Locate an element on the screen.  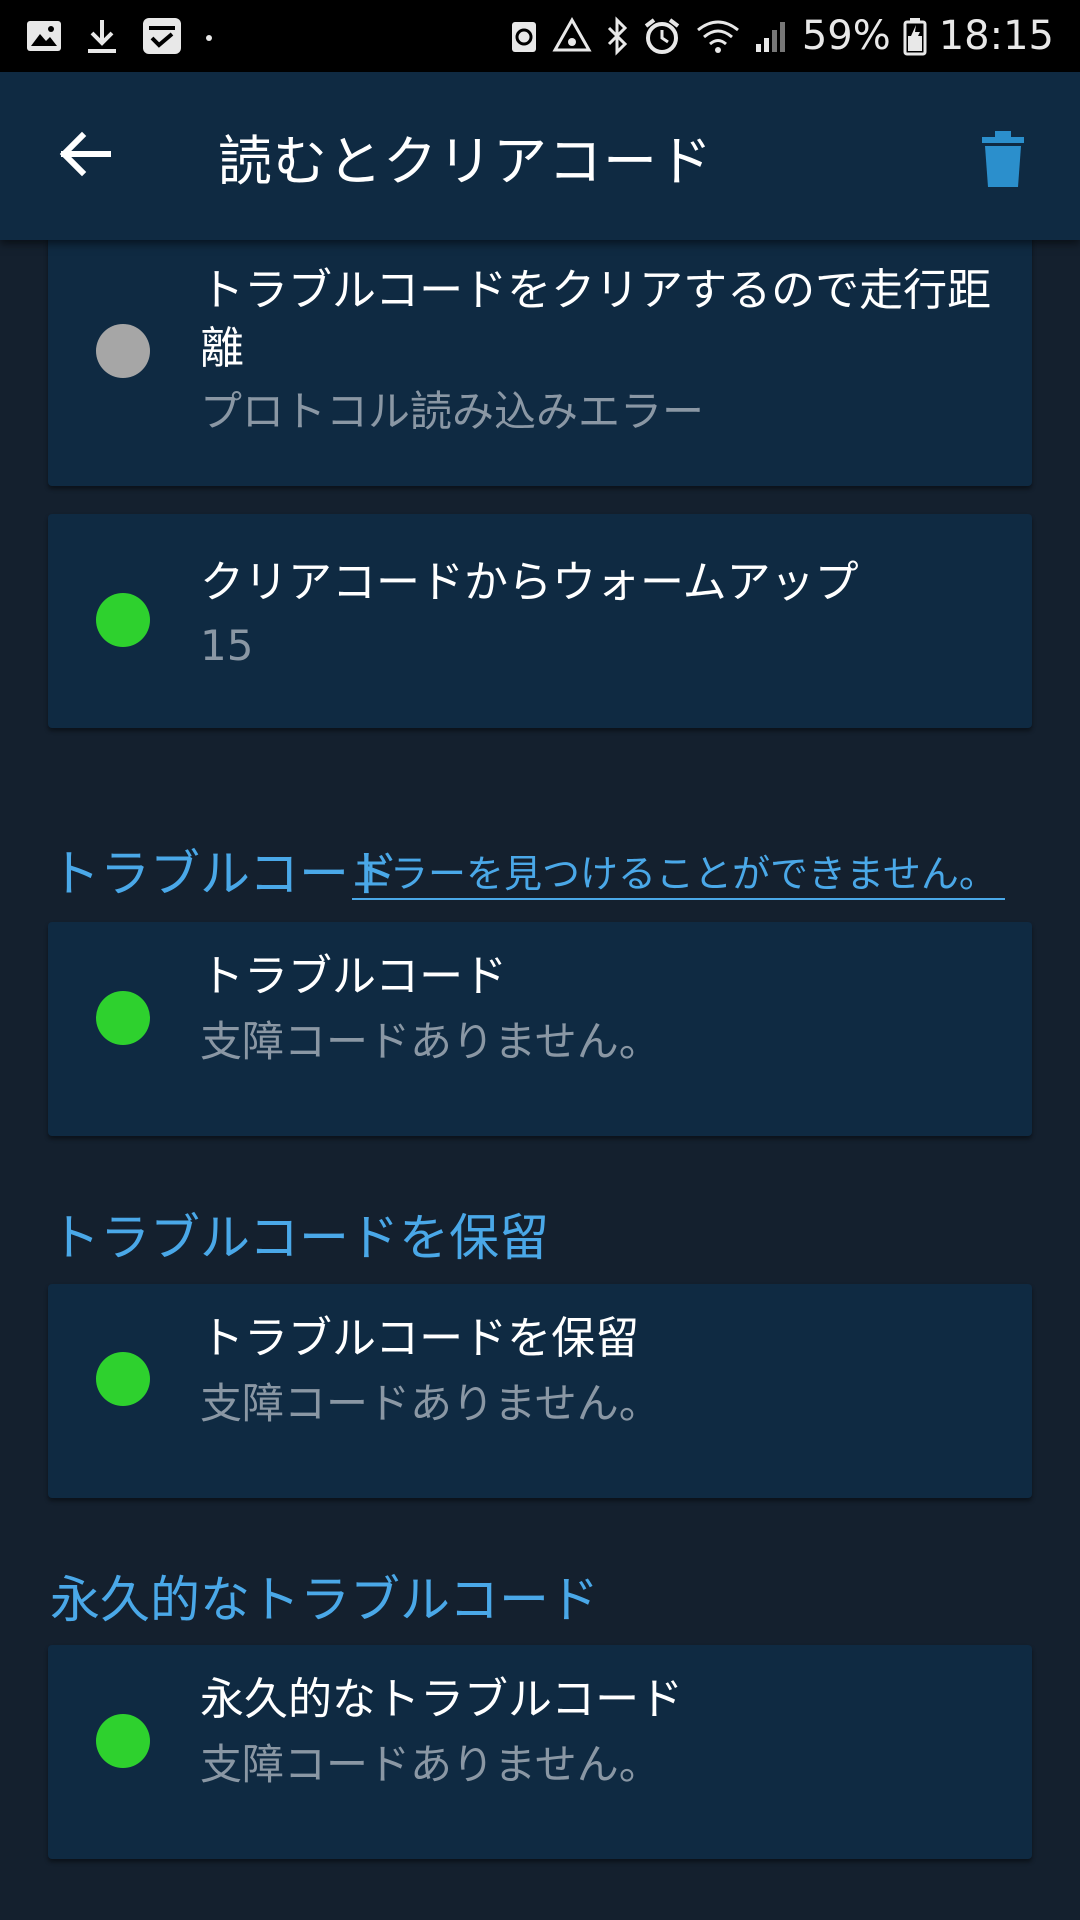
section-header-trouble-codes: トラブルコード is located at coordinates (224, 874).